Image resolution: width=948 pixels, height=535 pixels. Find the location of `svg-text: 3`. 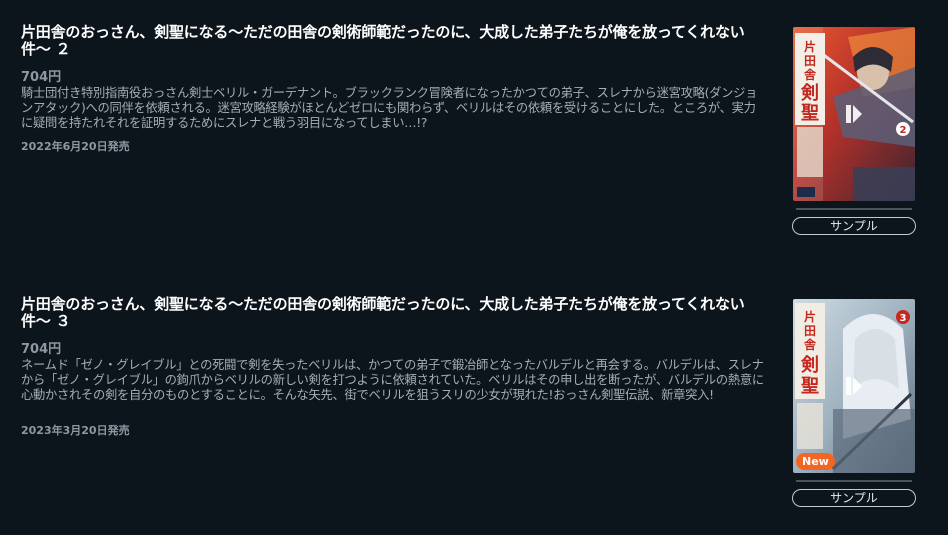

svg-text: 3 is located at coordinates (903, 318).